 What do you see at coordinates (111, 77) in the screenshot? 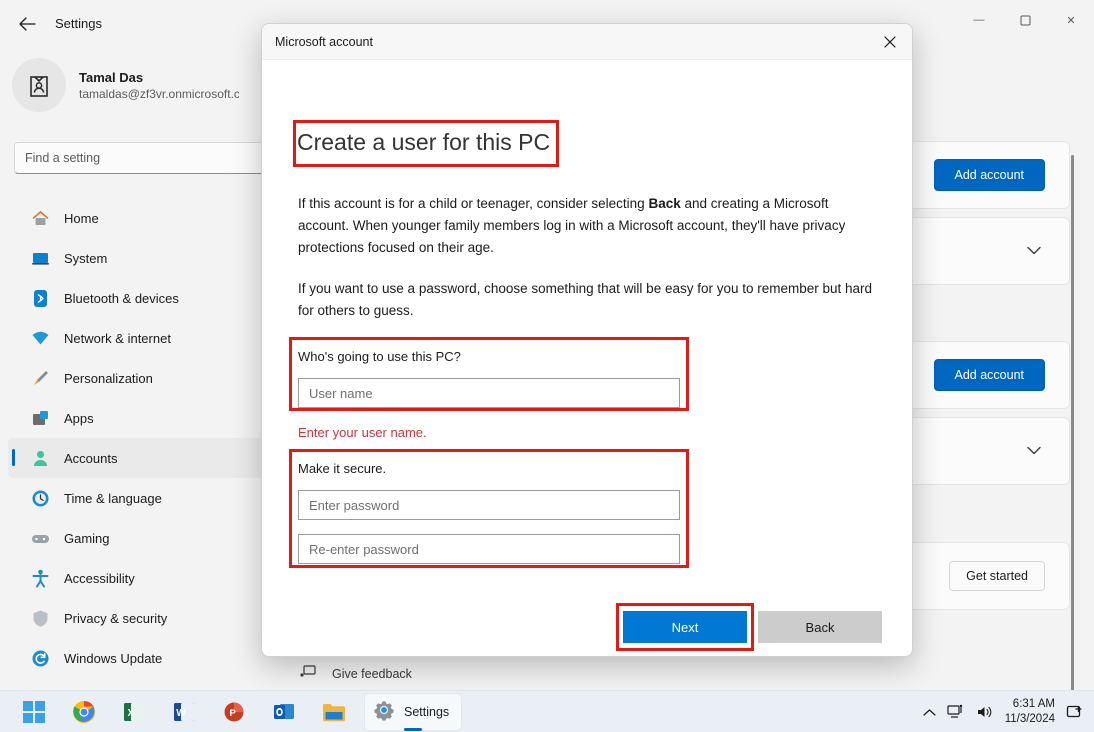
I see `profile-name: Tamal Das` at bounding box center [111, 77].